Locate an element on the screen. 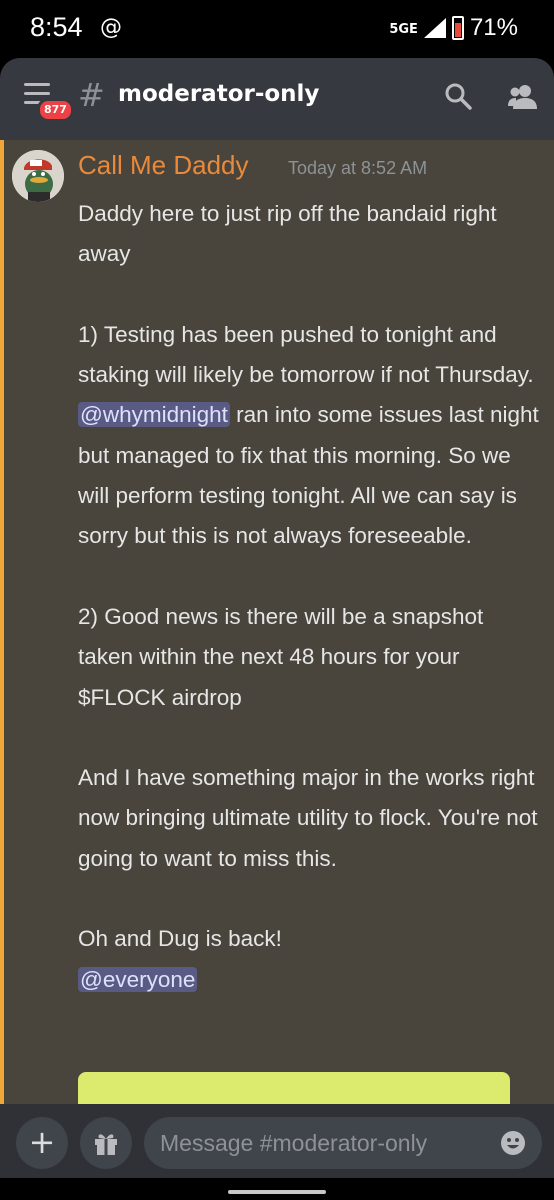 The height and width of the screenshot is (1200, 554). gift-button is located at coordinates (106, 1143).